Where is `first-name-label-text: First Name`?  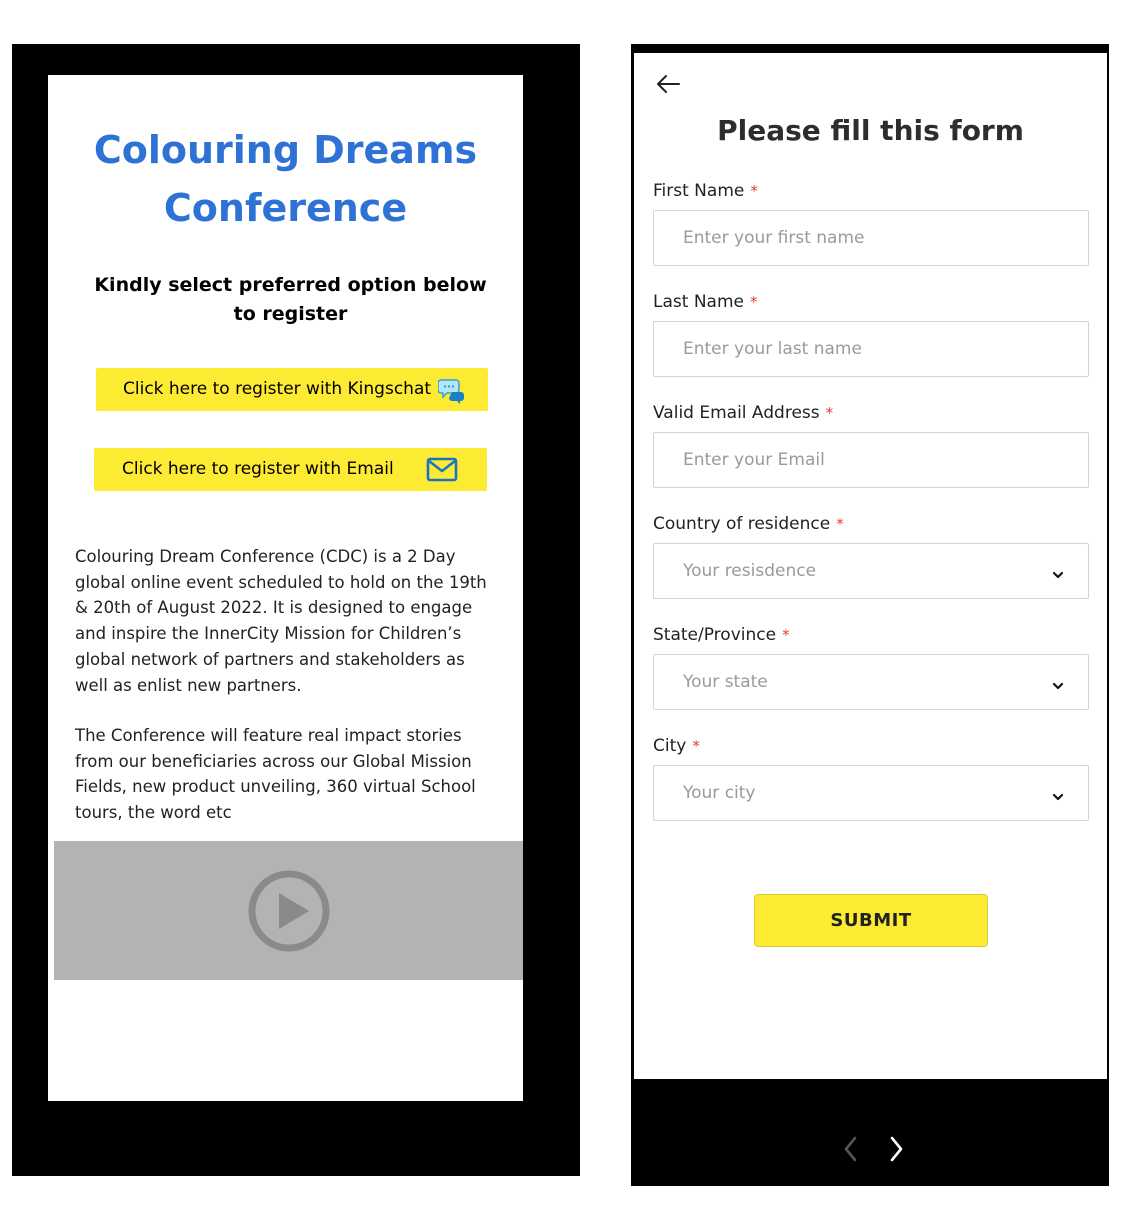 first-name-label-text: First Name is located at coordinates (699, 191).